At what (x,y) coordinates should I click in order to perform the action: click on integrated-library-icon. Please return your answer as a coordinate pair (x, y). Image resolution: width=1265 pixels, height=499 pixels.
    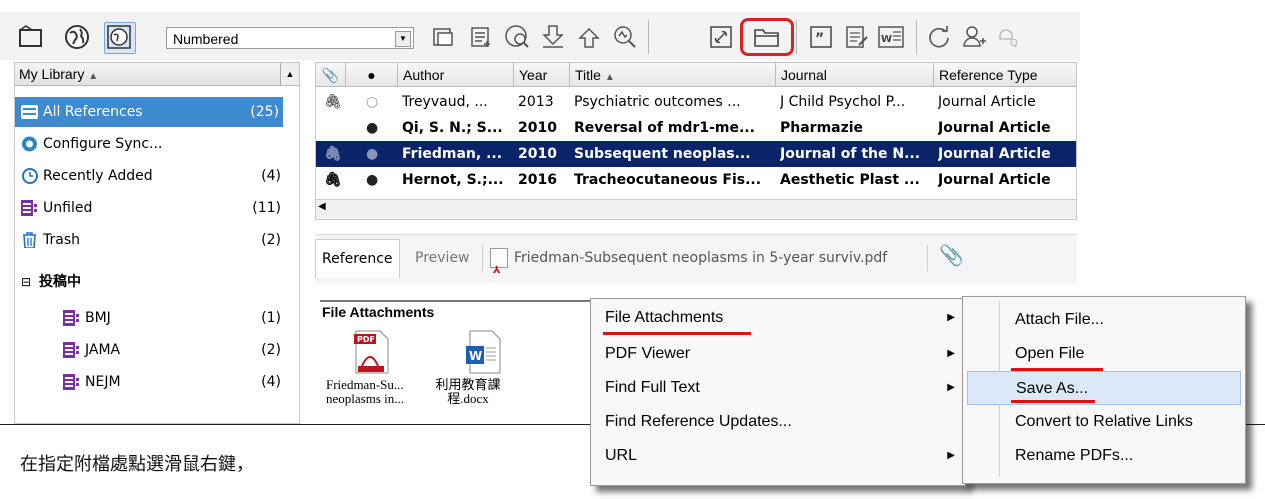
    Looking at the image, I should click on (120, 38).